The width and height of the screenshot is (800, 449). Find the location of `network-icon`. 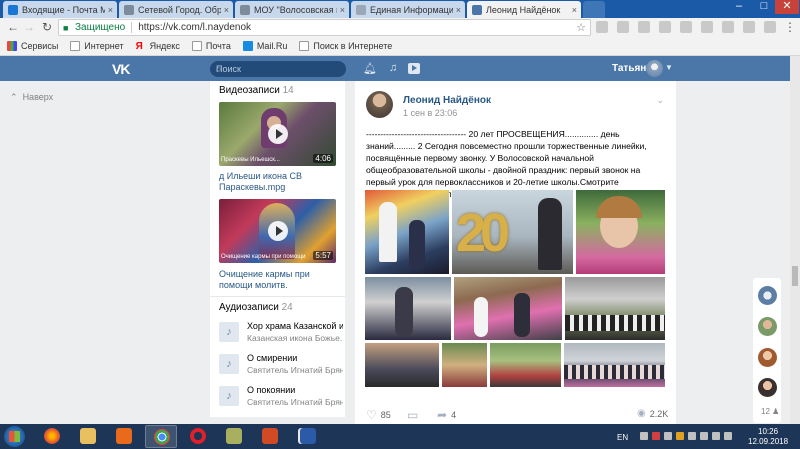

network-icon is located at coordinates (704, 436).